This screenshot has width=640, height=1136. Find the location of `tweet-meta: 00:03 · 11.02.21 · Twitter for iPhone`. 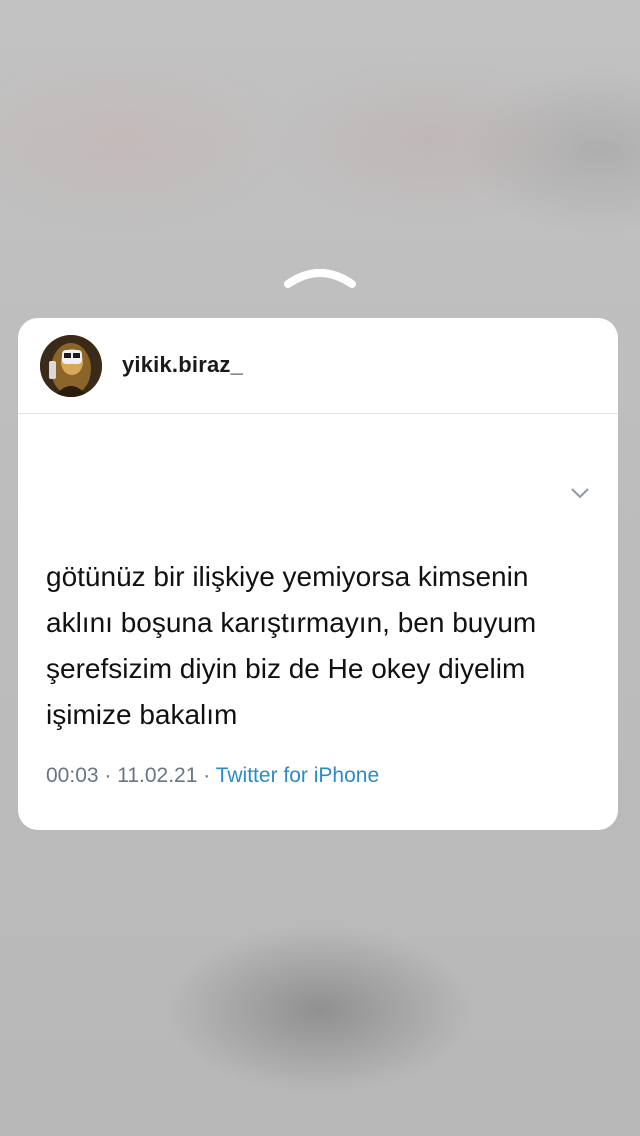

tweet-meta: 00:03 · 11.02.21 · Twitter for iPhone is located at coordinates (212, 776).